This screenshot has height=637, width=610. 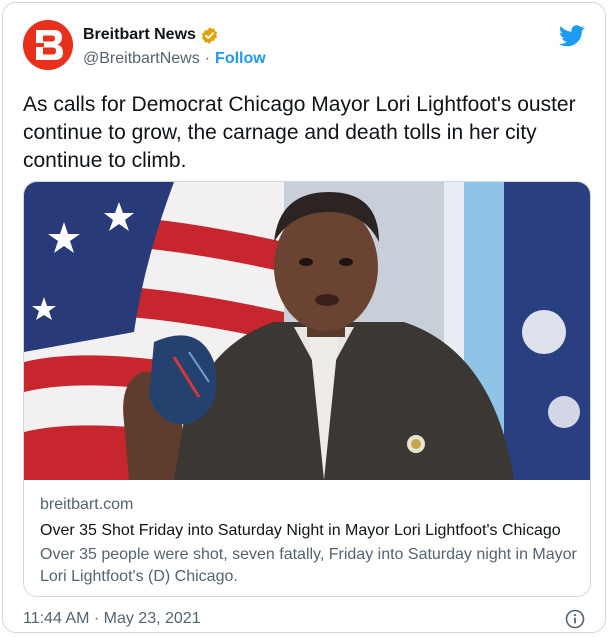 I want to click on twitter-bird-icon, so click(x=572, y=36).